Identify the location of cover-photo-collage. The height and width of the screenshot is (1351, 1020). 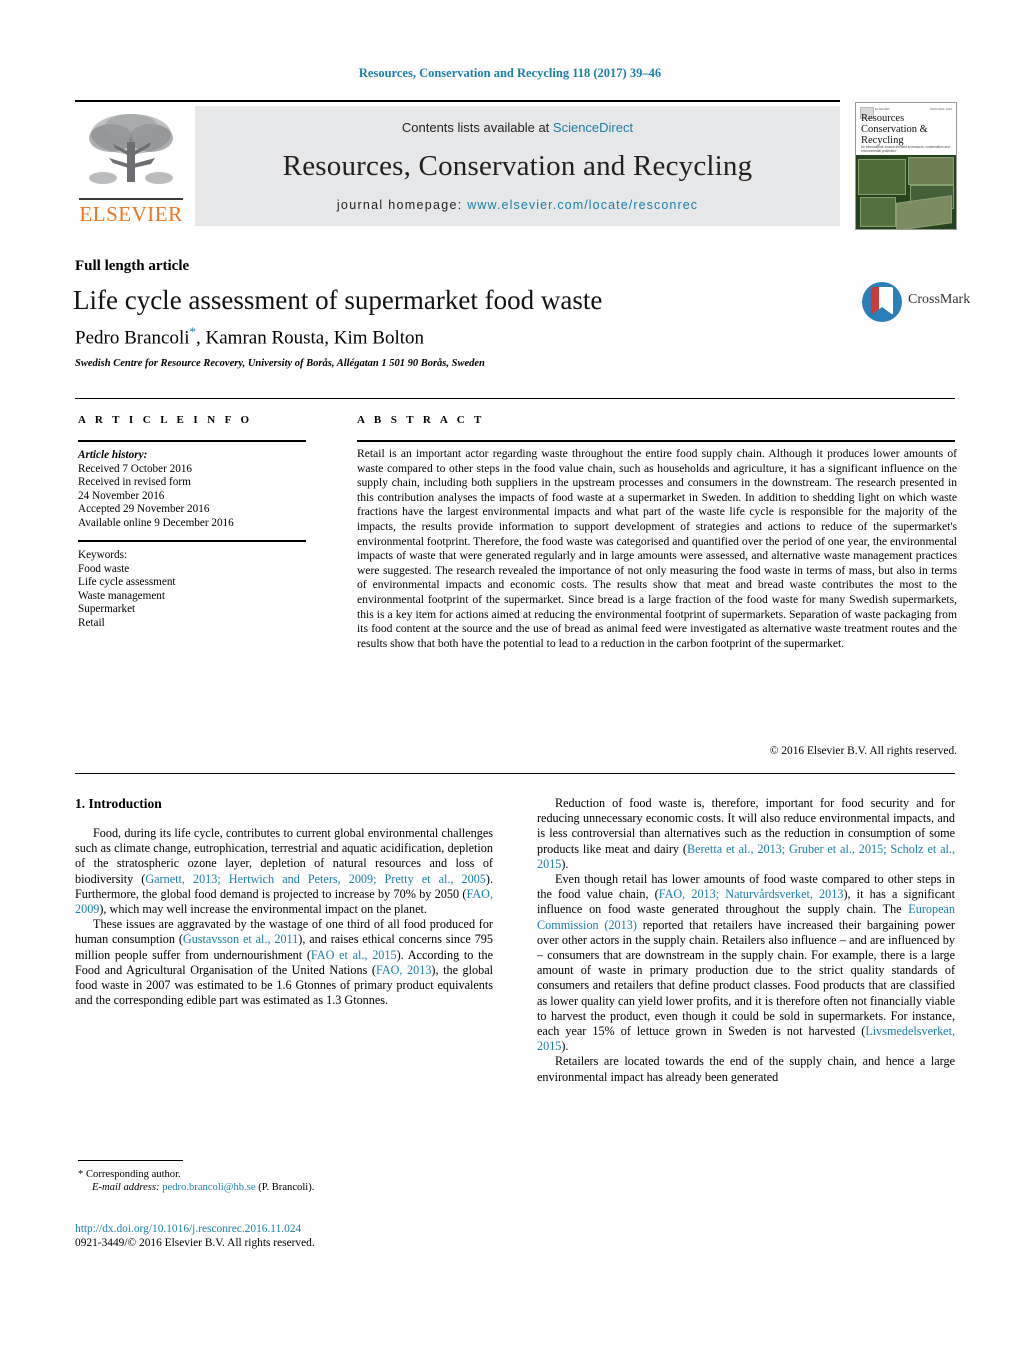
(906, 192).